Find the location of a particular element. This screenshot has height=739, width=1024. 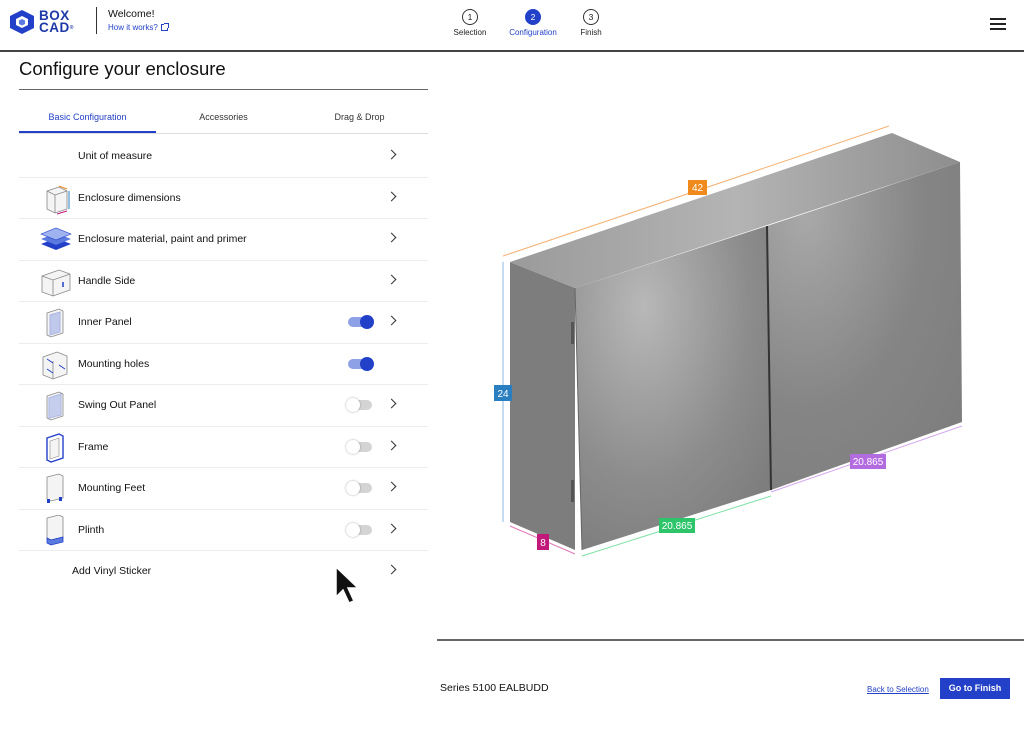

inner-panel-icon is located at coordinates (55, 323).